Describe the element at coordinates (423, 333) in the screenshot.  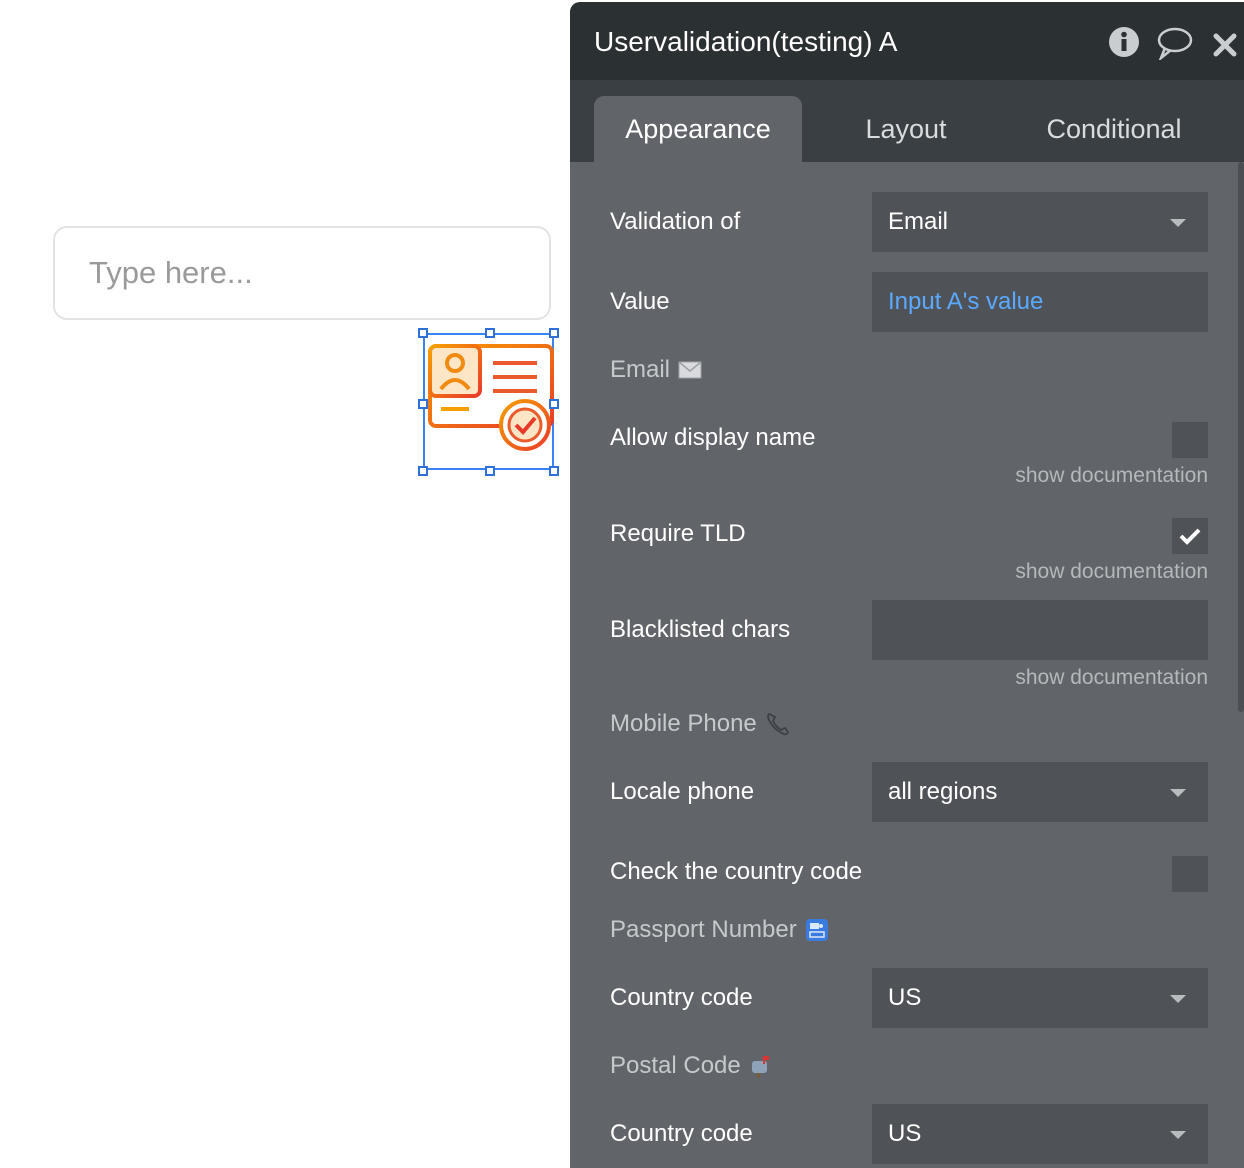
I see `resize-handle-tl` at that location.